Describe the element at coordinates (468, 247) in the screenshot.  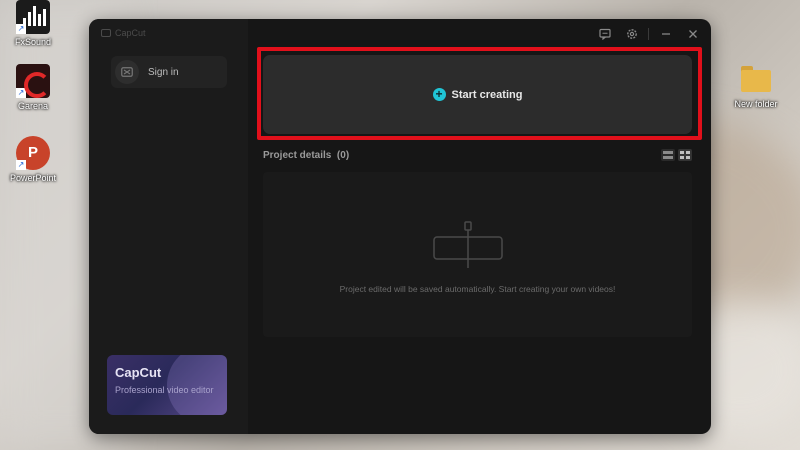
I see `timeline-placeholder-icon` at that location.